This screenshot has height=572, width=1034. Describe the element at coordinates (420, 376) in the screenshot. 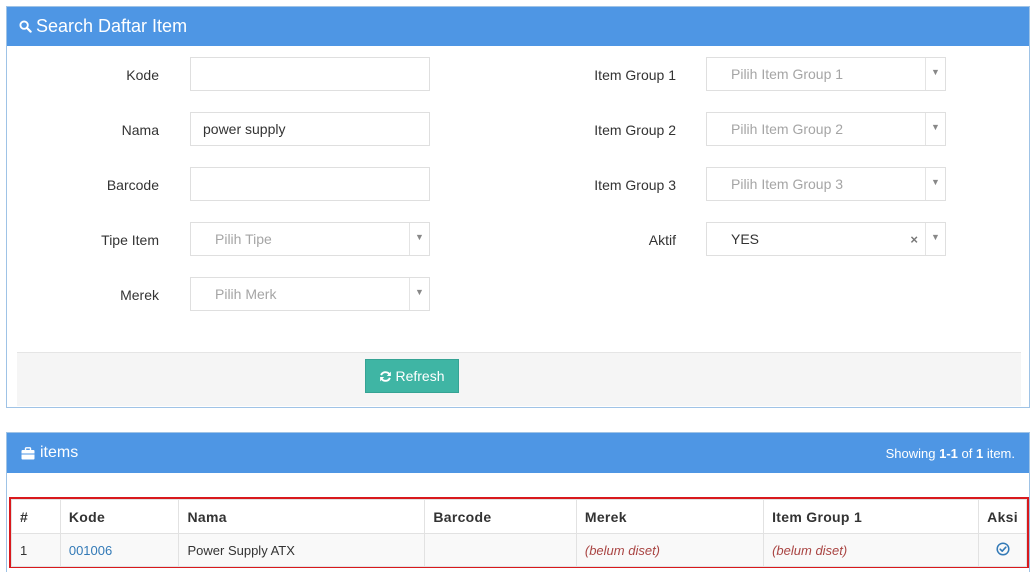

I see `refresh-button-label: Refresh` at that location.